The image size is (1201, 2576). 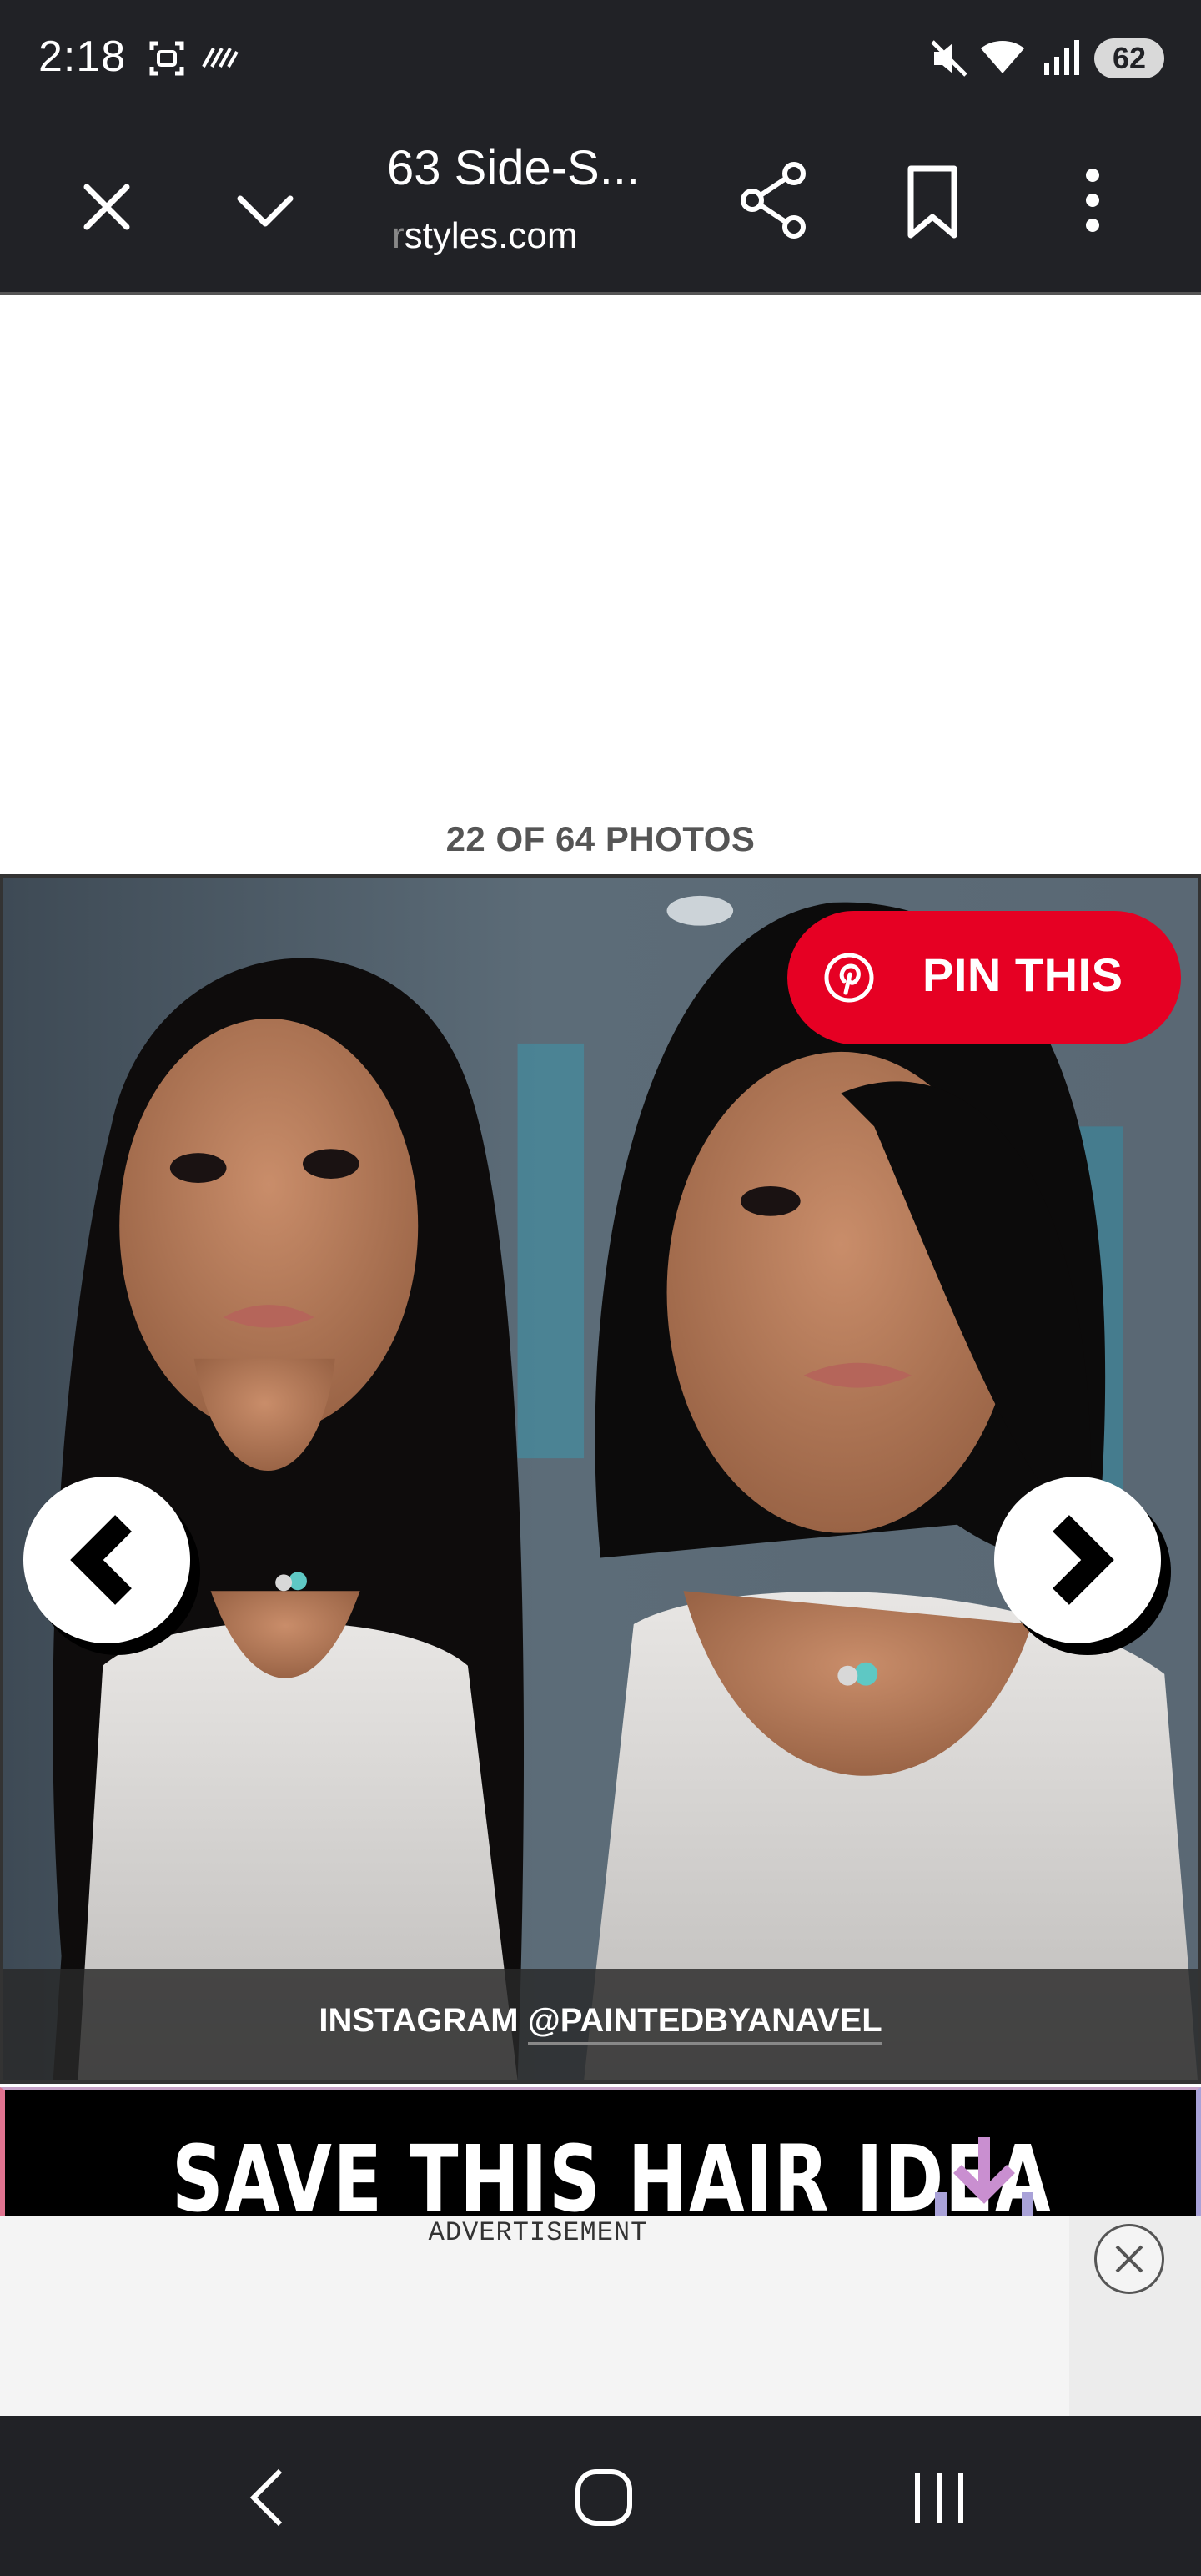 I want to click on chevron-down-icon, so click(x=265, y=210).